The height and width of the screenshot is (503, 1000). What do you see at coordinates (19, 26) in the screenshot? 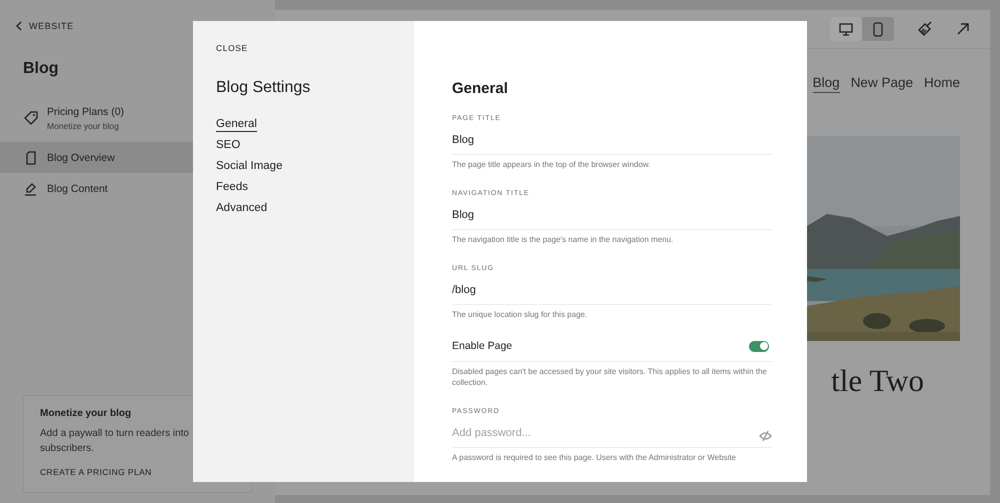
I see `chevron-left-icon` at bounding box center [19, 26].